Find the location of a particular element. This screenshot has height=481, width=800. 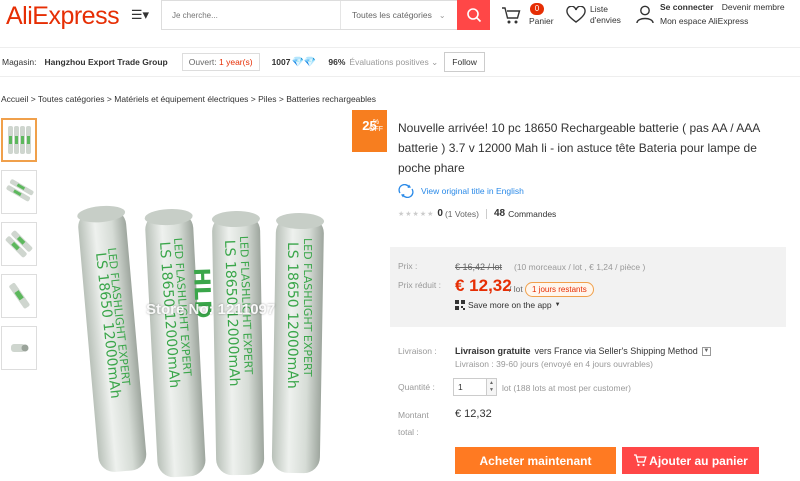

days-left-badge: 1 jours restants is located at coordinates (559, 289).